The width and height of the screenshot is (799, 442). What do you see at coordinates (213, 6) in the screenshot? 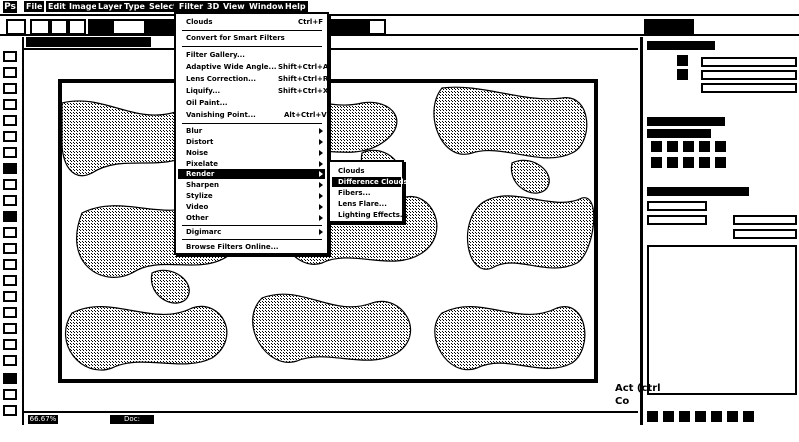
I see `menu-3d: 3D` at bounding box center [213, 6].